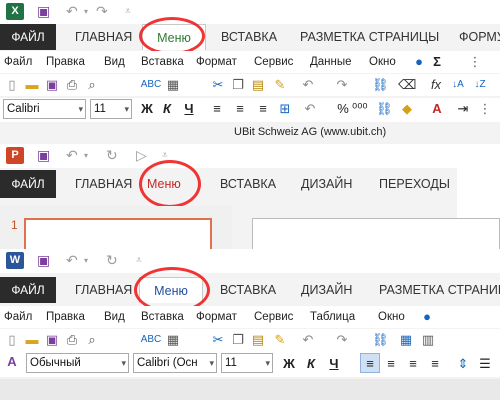 Image resolution: width=500 pixels, height=400 pixels. I want to click on new-file-icon: ▯, so click(12, 85).